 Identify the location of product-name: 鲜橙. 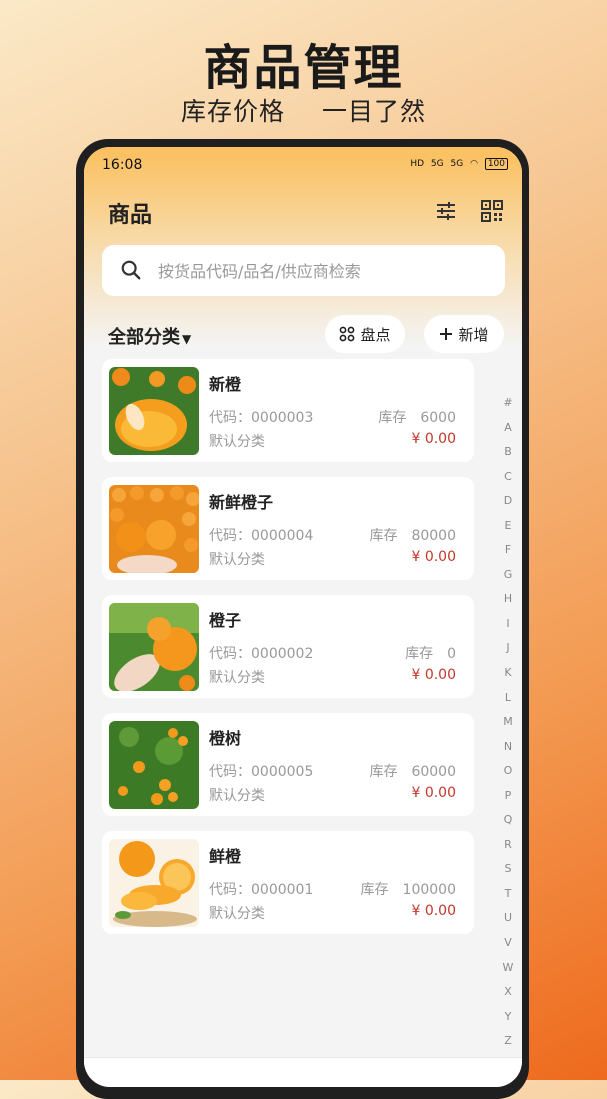
(225, 856).